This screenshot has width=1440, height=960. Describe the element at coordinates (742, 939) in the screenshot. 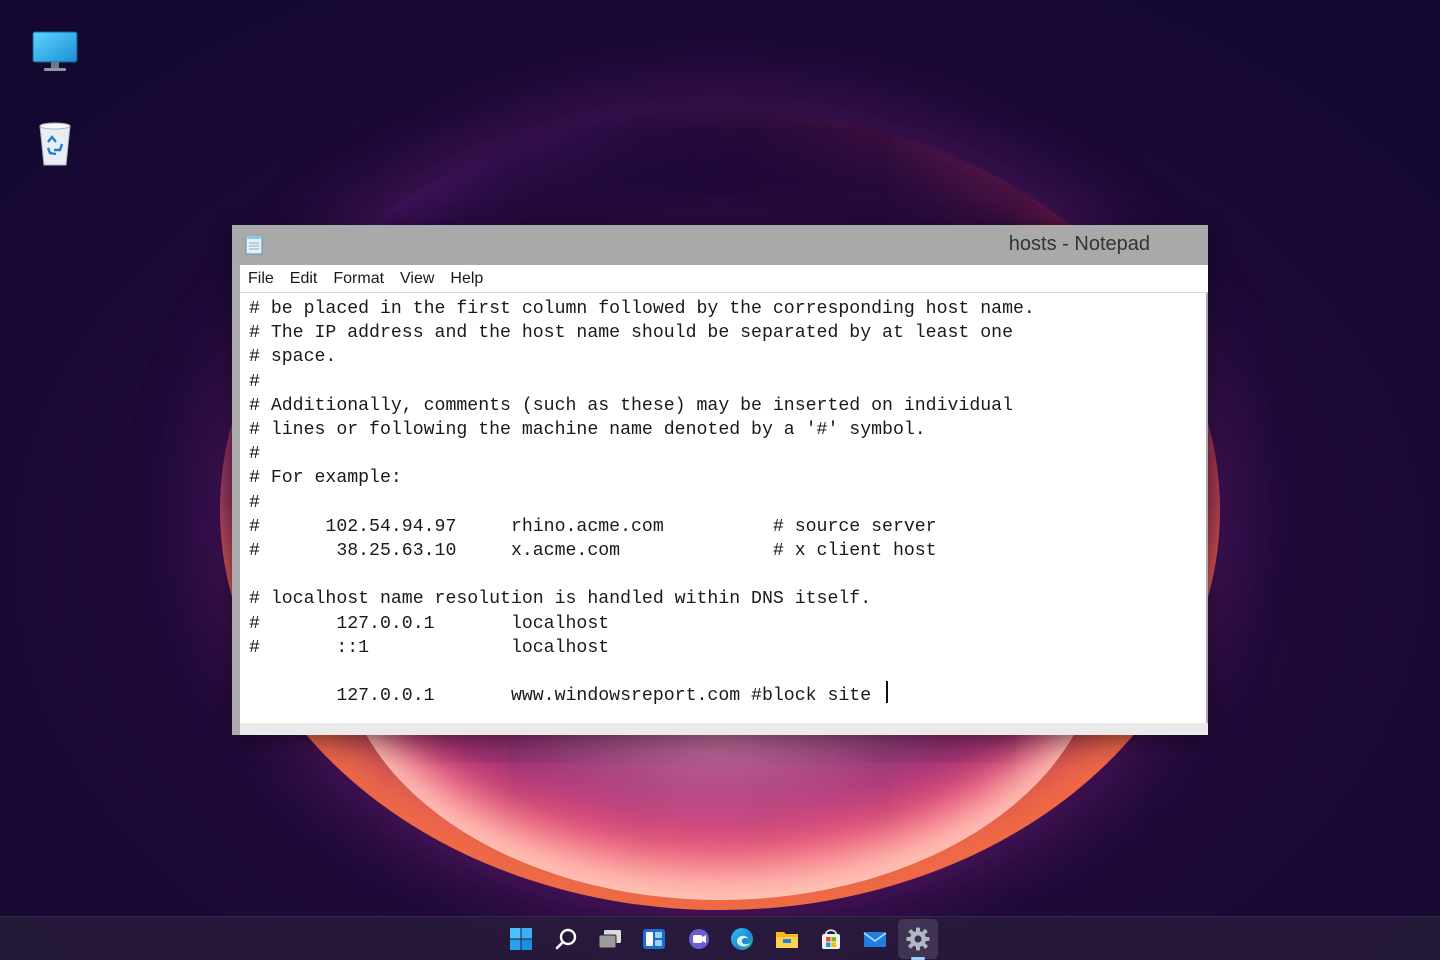

I see `edge-icon` at that location.